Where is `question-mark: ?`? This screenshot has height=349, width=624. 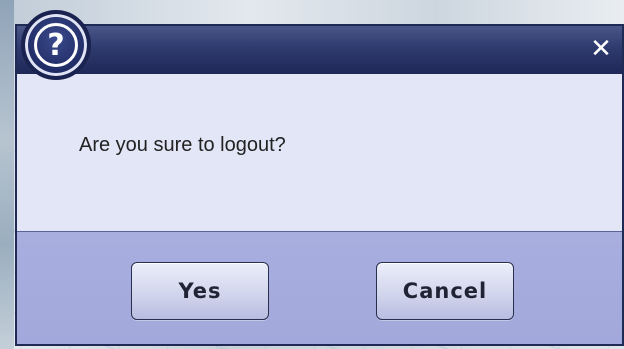 question-mark: ? is located at coordinates (56, 45).